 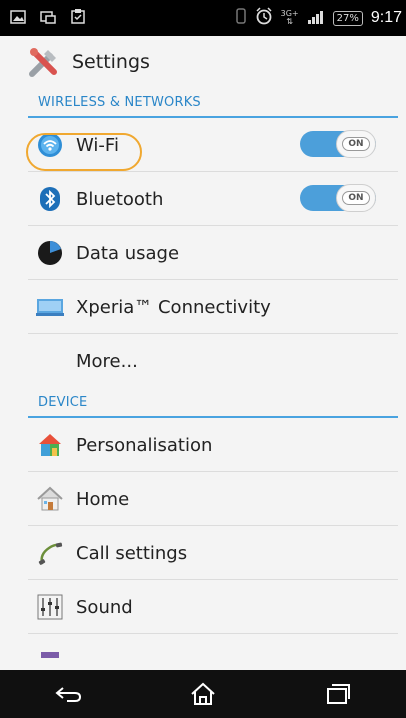 I want to click on data-usage-icon, so click(x=50, y=253).